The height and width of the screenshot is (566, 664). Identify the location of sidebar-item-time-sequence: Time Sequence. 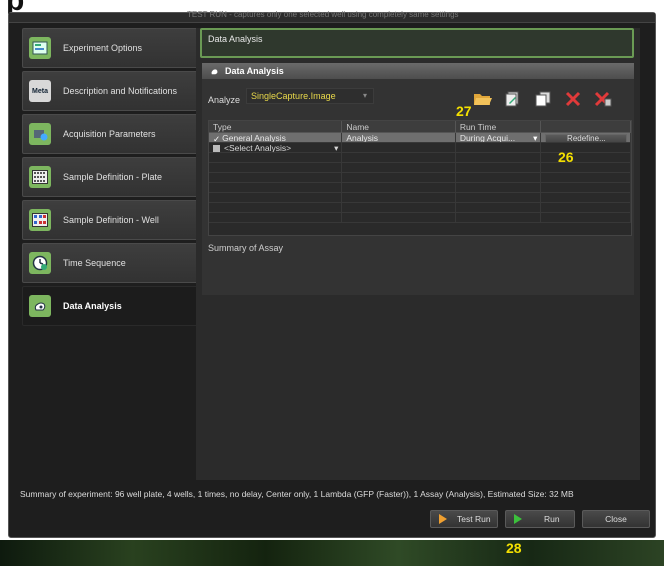
(111, 263).